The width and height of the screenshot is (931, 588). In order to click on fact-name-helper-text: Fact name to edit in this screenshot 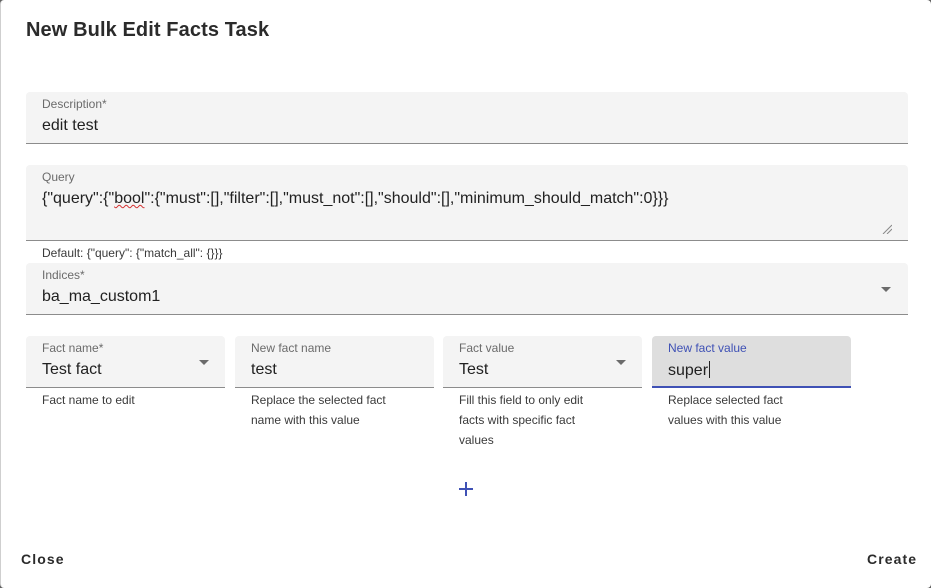, I will do `click(88, 400)`.